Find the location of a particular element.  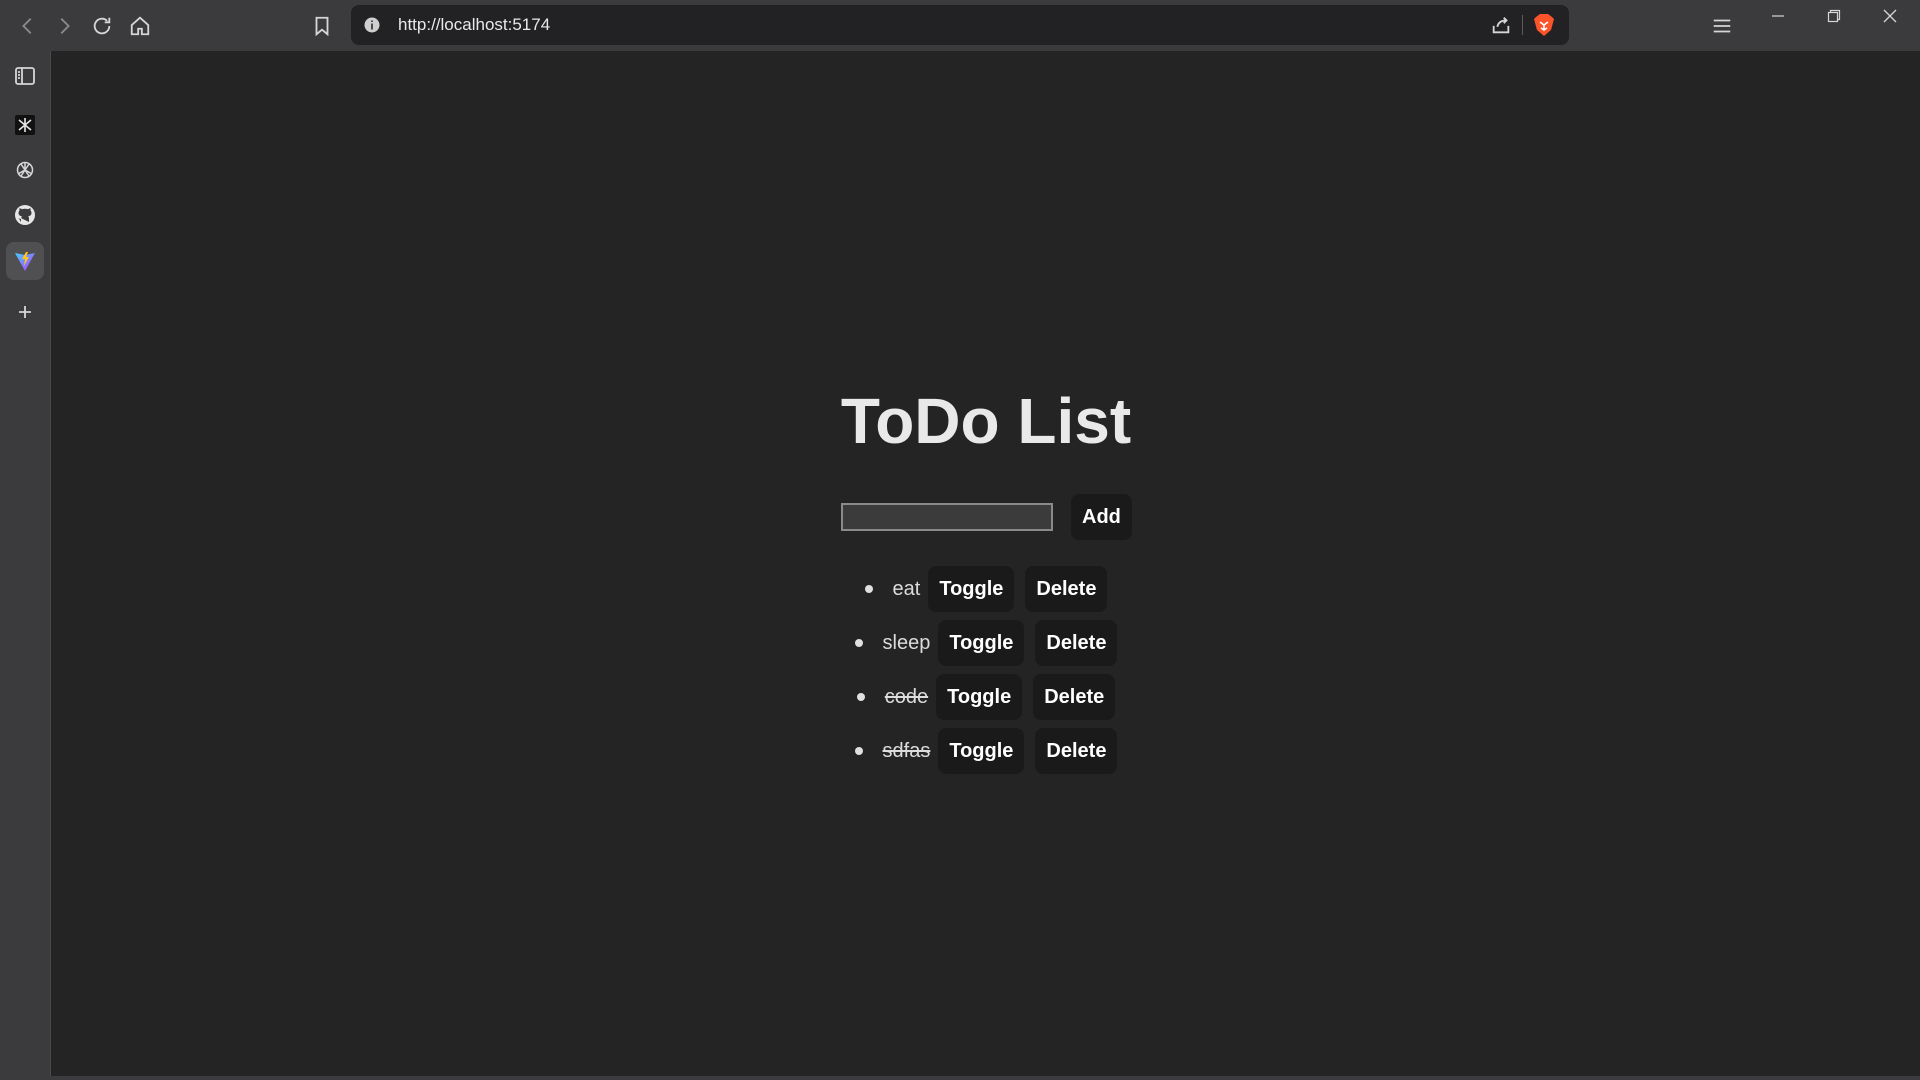

todo-item: code Toggle Delete is located at coordinates (986, 697).